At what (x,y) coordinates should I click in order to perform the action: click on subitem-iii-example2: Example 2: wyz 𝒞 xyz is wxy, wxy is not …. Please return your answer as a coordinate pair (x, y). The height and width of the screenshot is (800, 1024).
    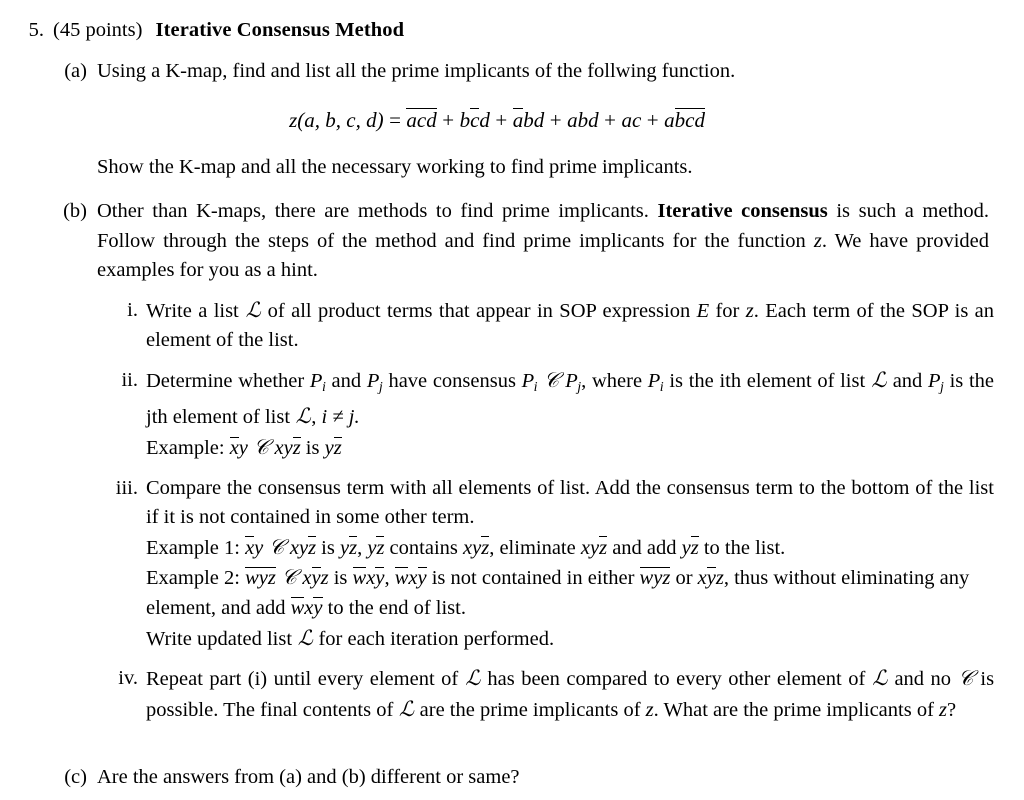
    Looking at the image, I should click on (512, 593).